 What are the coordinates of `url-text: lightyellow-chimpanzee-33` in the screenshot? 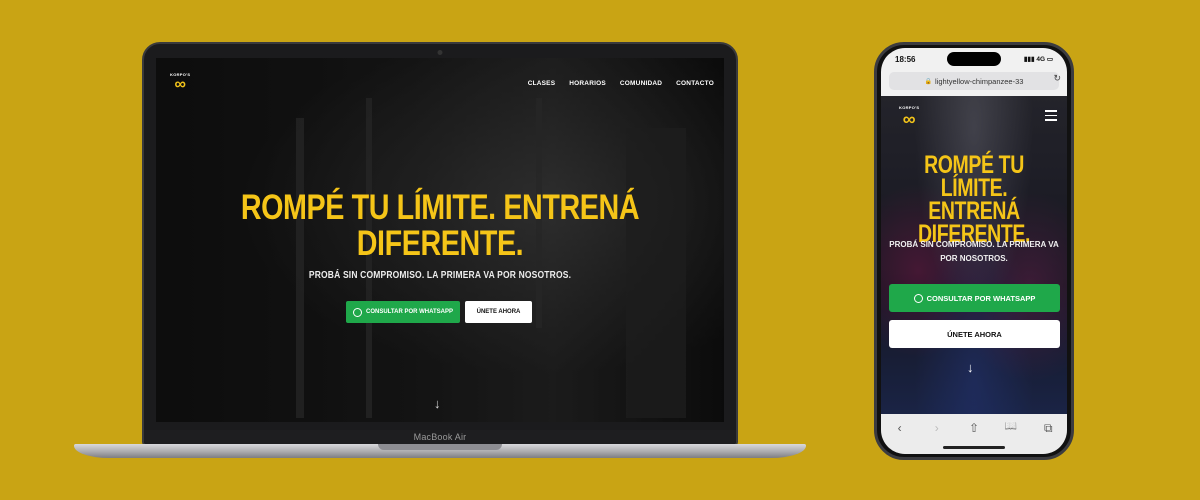 It's located at (979, 81).